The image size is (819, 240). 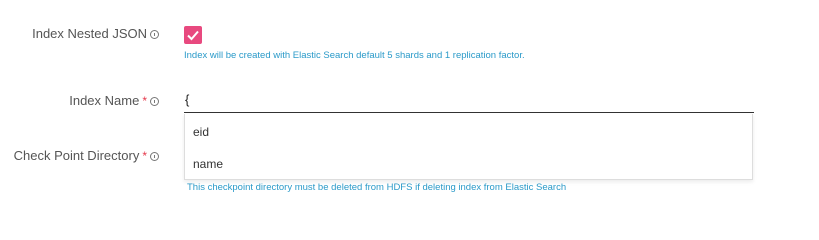 I want to click on index-name-label: Index Name *, so click(x=108, y=100).